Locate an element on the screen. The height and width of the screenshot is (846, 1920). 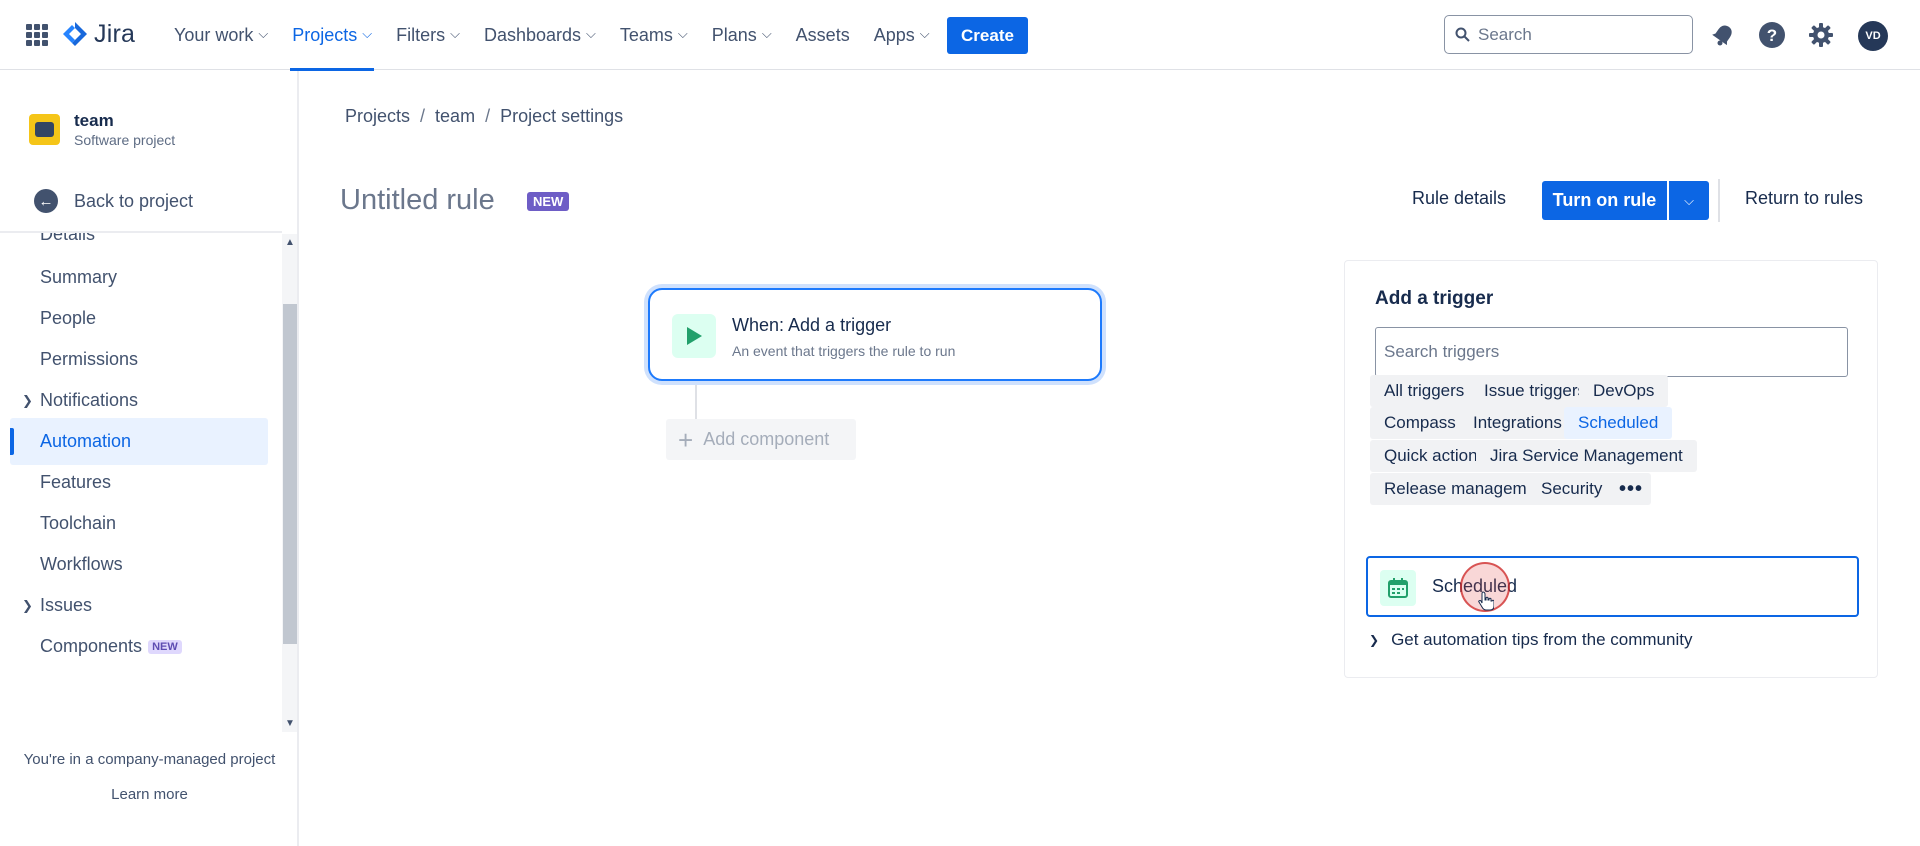
category-chip-security: Security is located at coordinates (1572, 489).